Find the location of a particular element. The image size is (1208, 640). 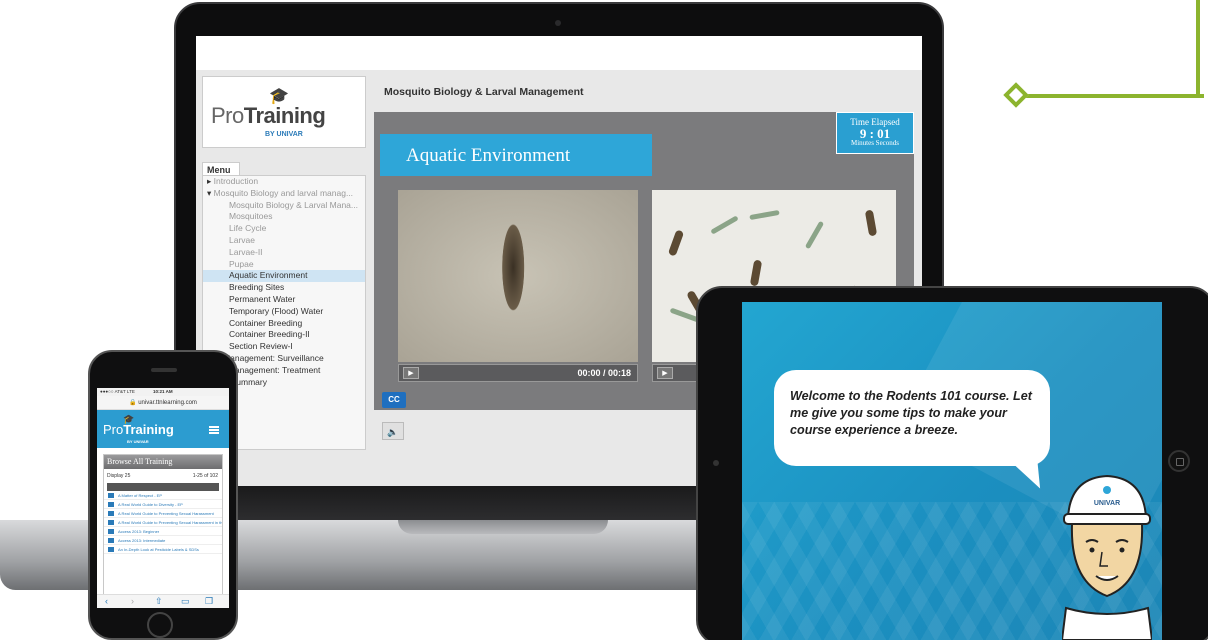

status-bar: ●●●○○ AT&T LTE 10:21 AM is located at coordinates (163, 392).